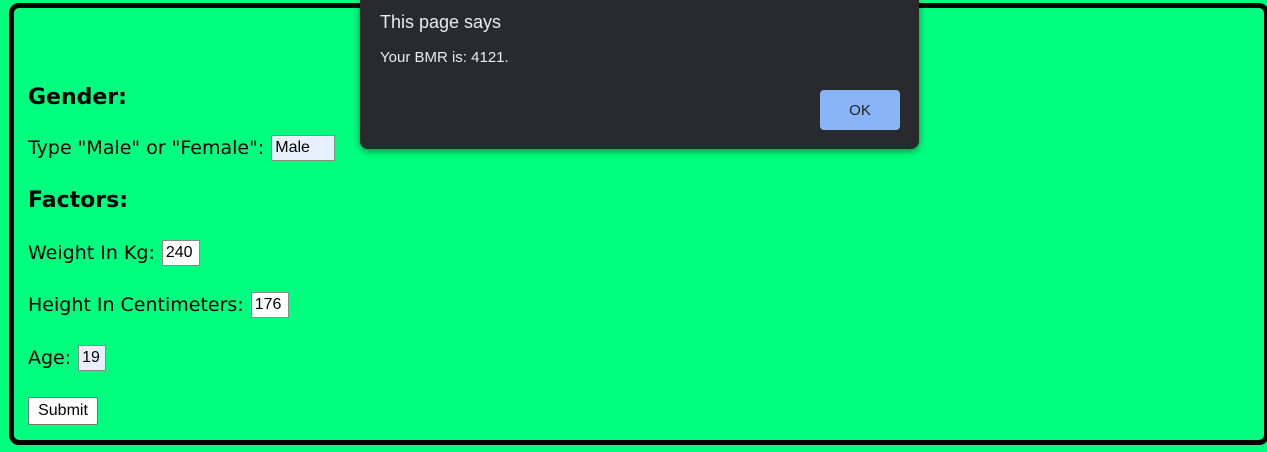 This screenshot has height=452, width=1267. I want to click on ok-button: OK, so click(860, 110).